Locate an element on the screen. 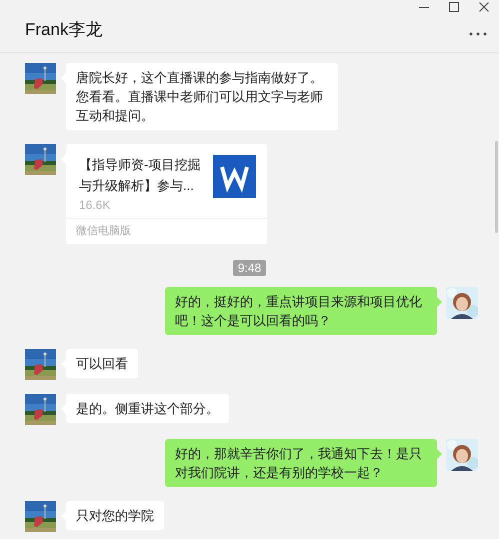 This screenshot has width=499, height=539. window-title: Frank李龙 is located at coordinates (63, 30).